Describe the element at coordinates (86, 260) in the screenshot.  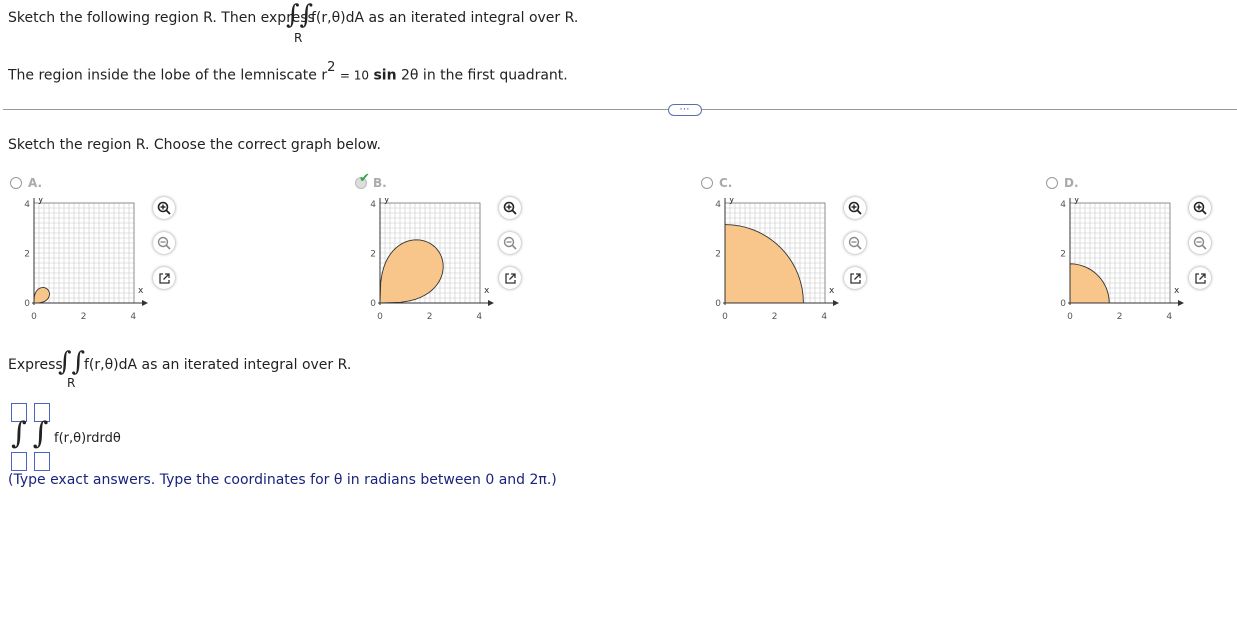
I see `option-a-graph: 0 2 4 0 2 4 x y` at that location.